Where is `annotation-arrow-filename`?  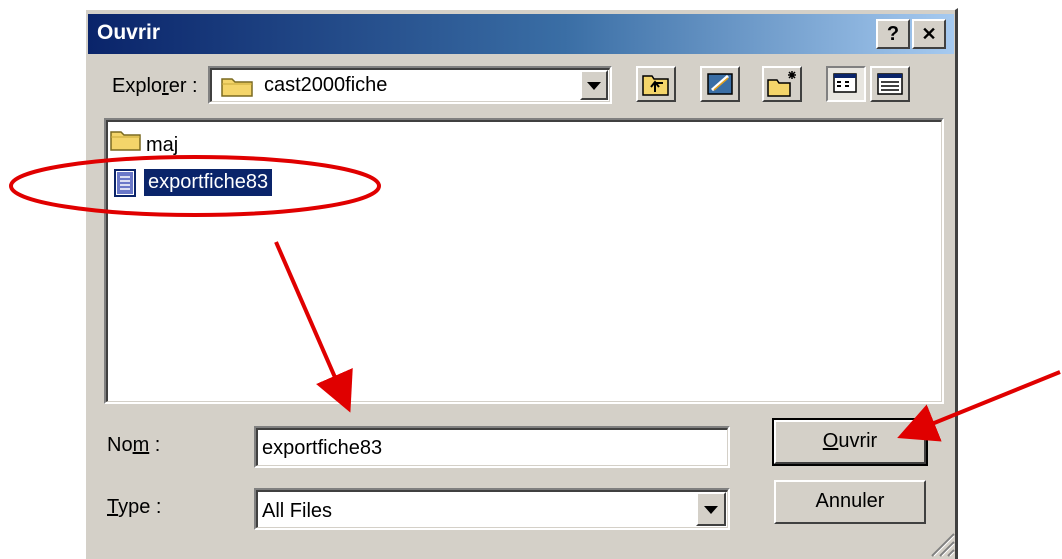
annotation-arrow-filename is located at coordinates (313, 327).